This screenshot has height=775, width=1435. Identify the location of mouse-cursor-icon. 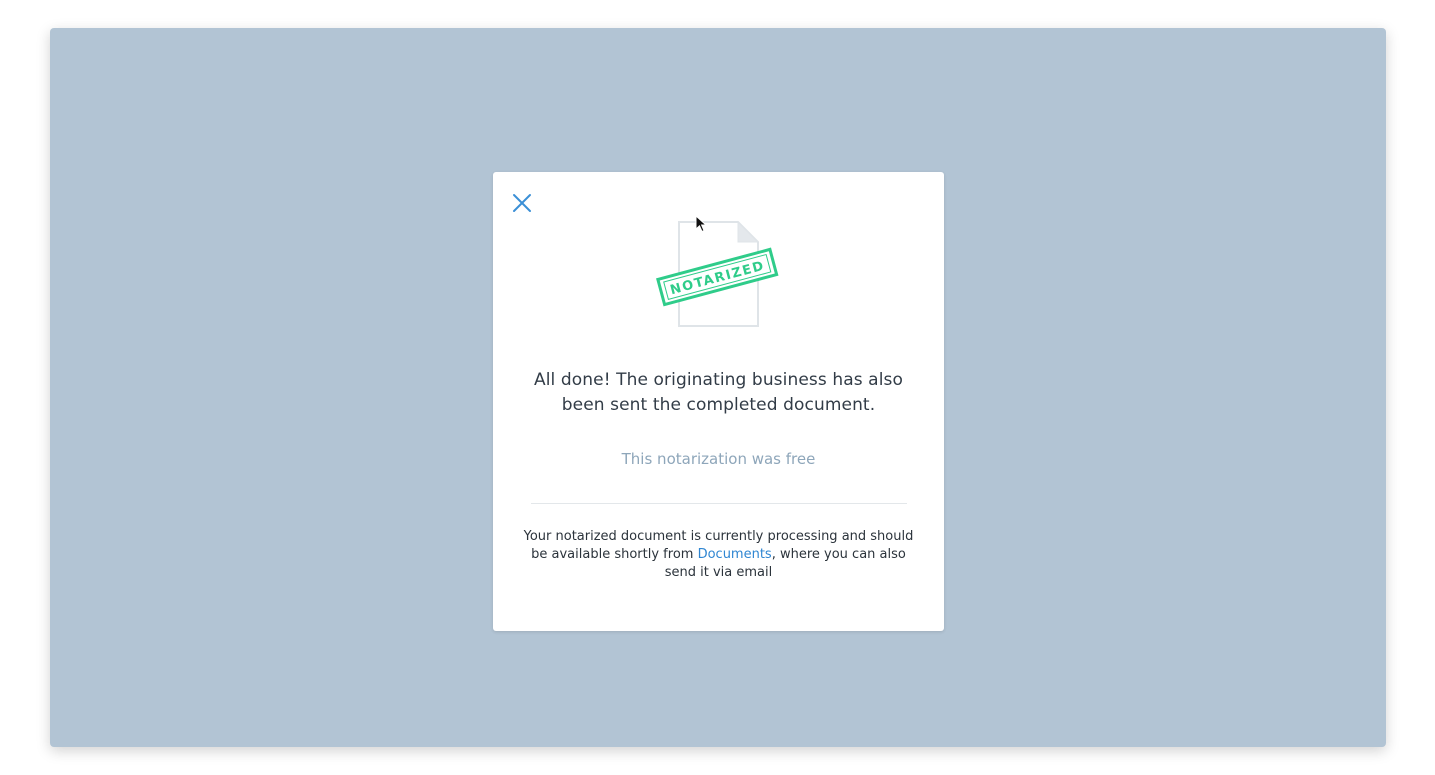
(701, 223).